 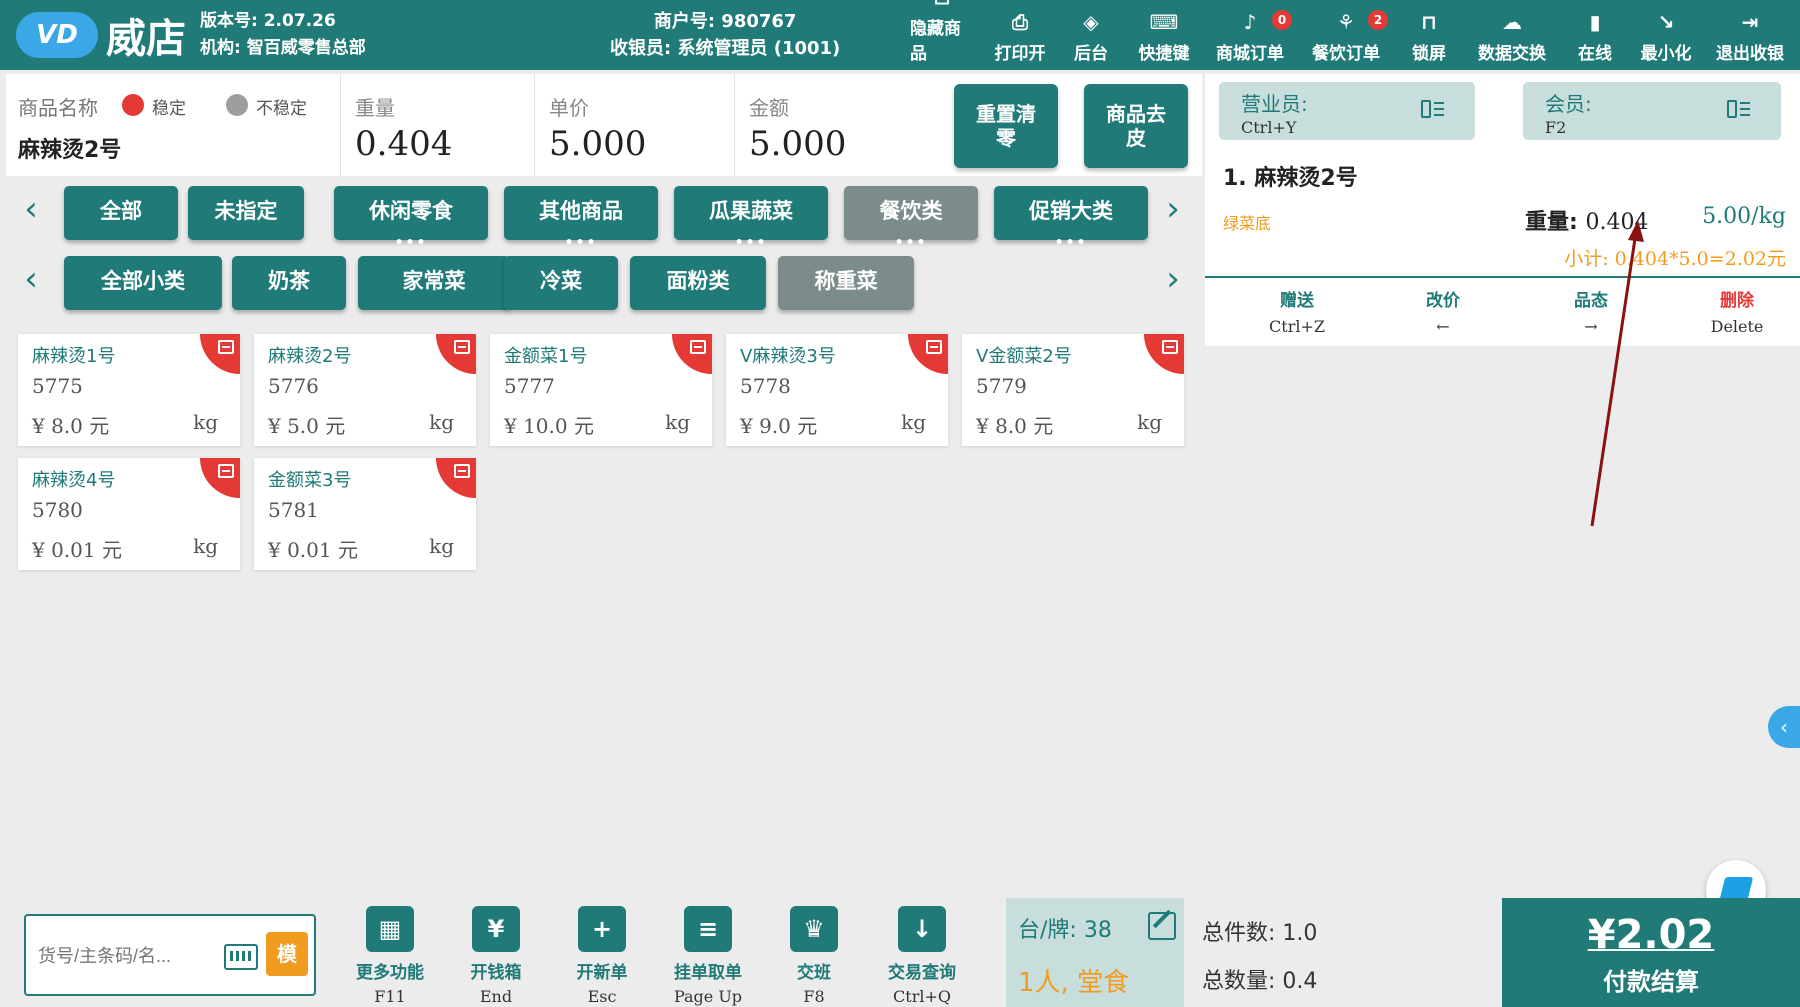 I want to click on order-line-subtotal: 小计: 0.404*5.0=2.02元, so click(x=1675, y=259).